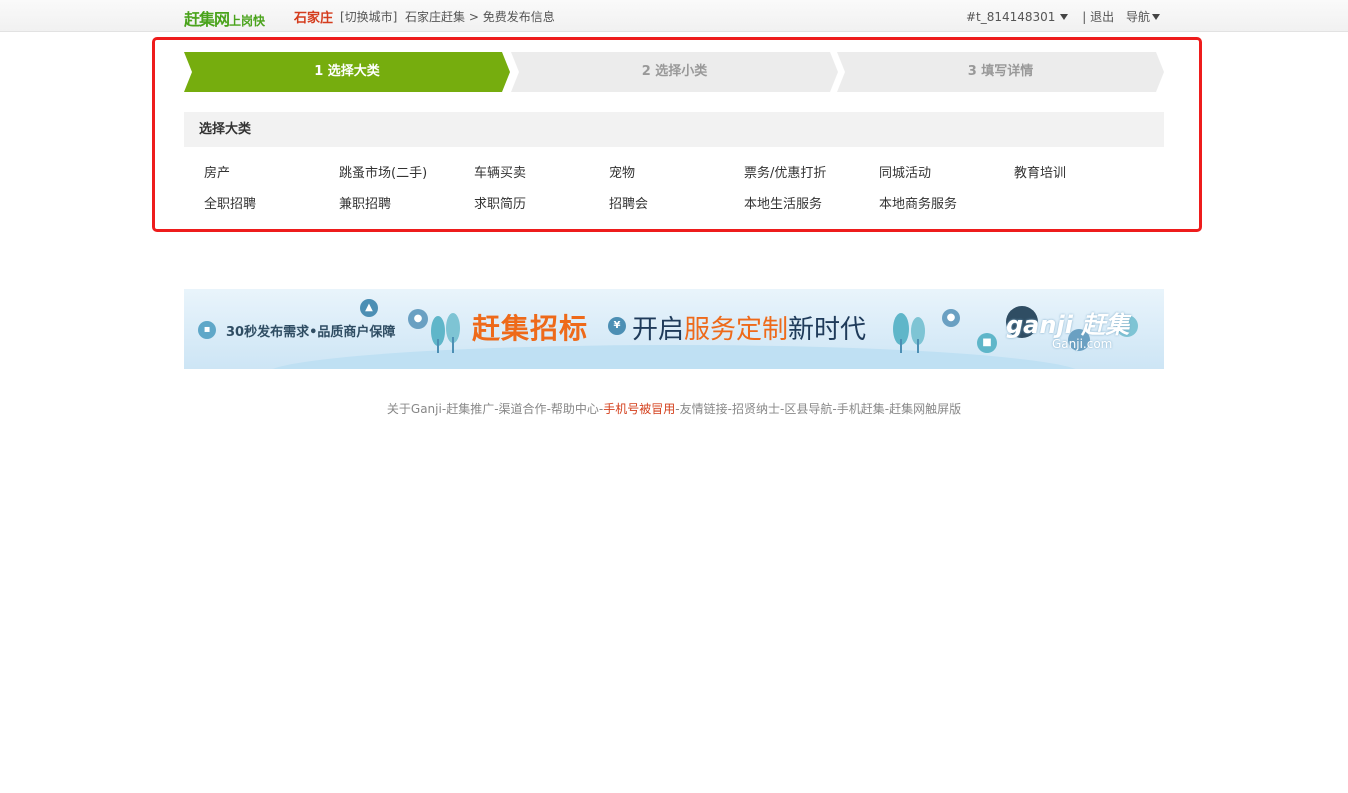 Image resolution: width=1348 pixels, height=793 pixels. Describe the element at coordinates (783, 202) in the screenshot. I see `category-item: 本地生活服务` at that location.